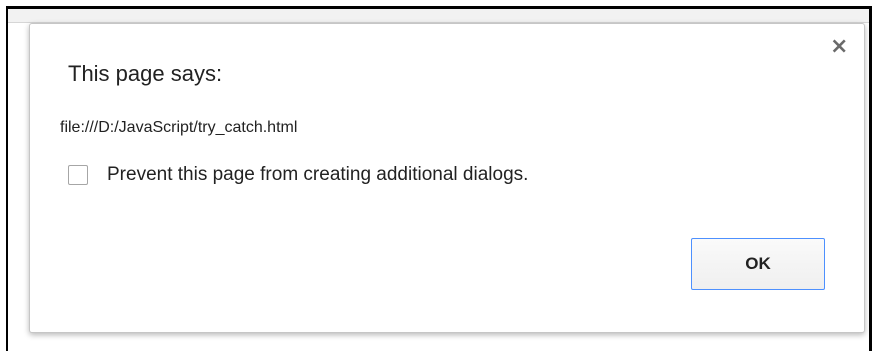  Describe the element at coordinates (758, 264) in the screenshot. I see `ok-button: OK` at that location.